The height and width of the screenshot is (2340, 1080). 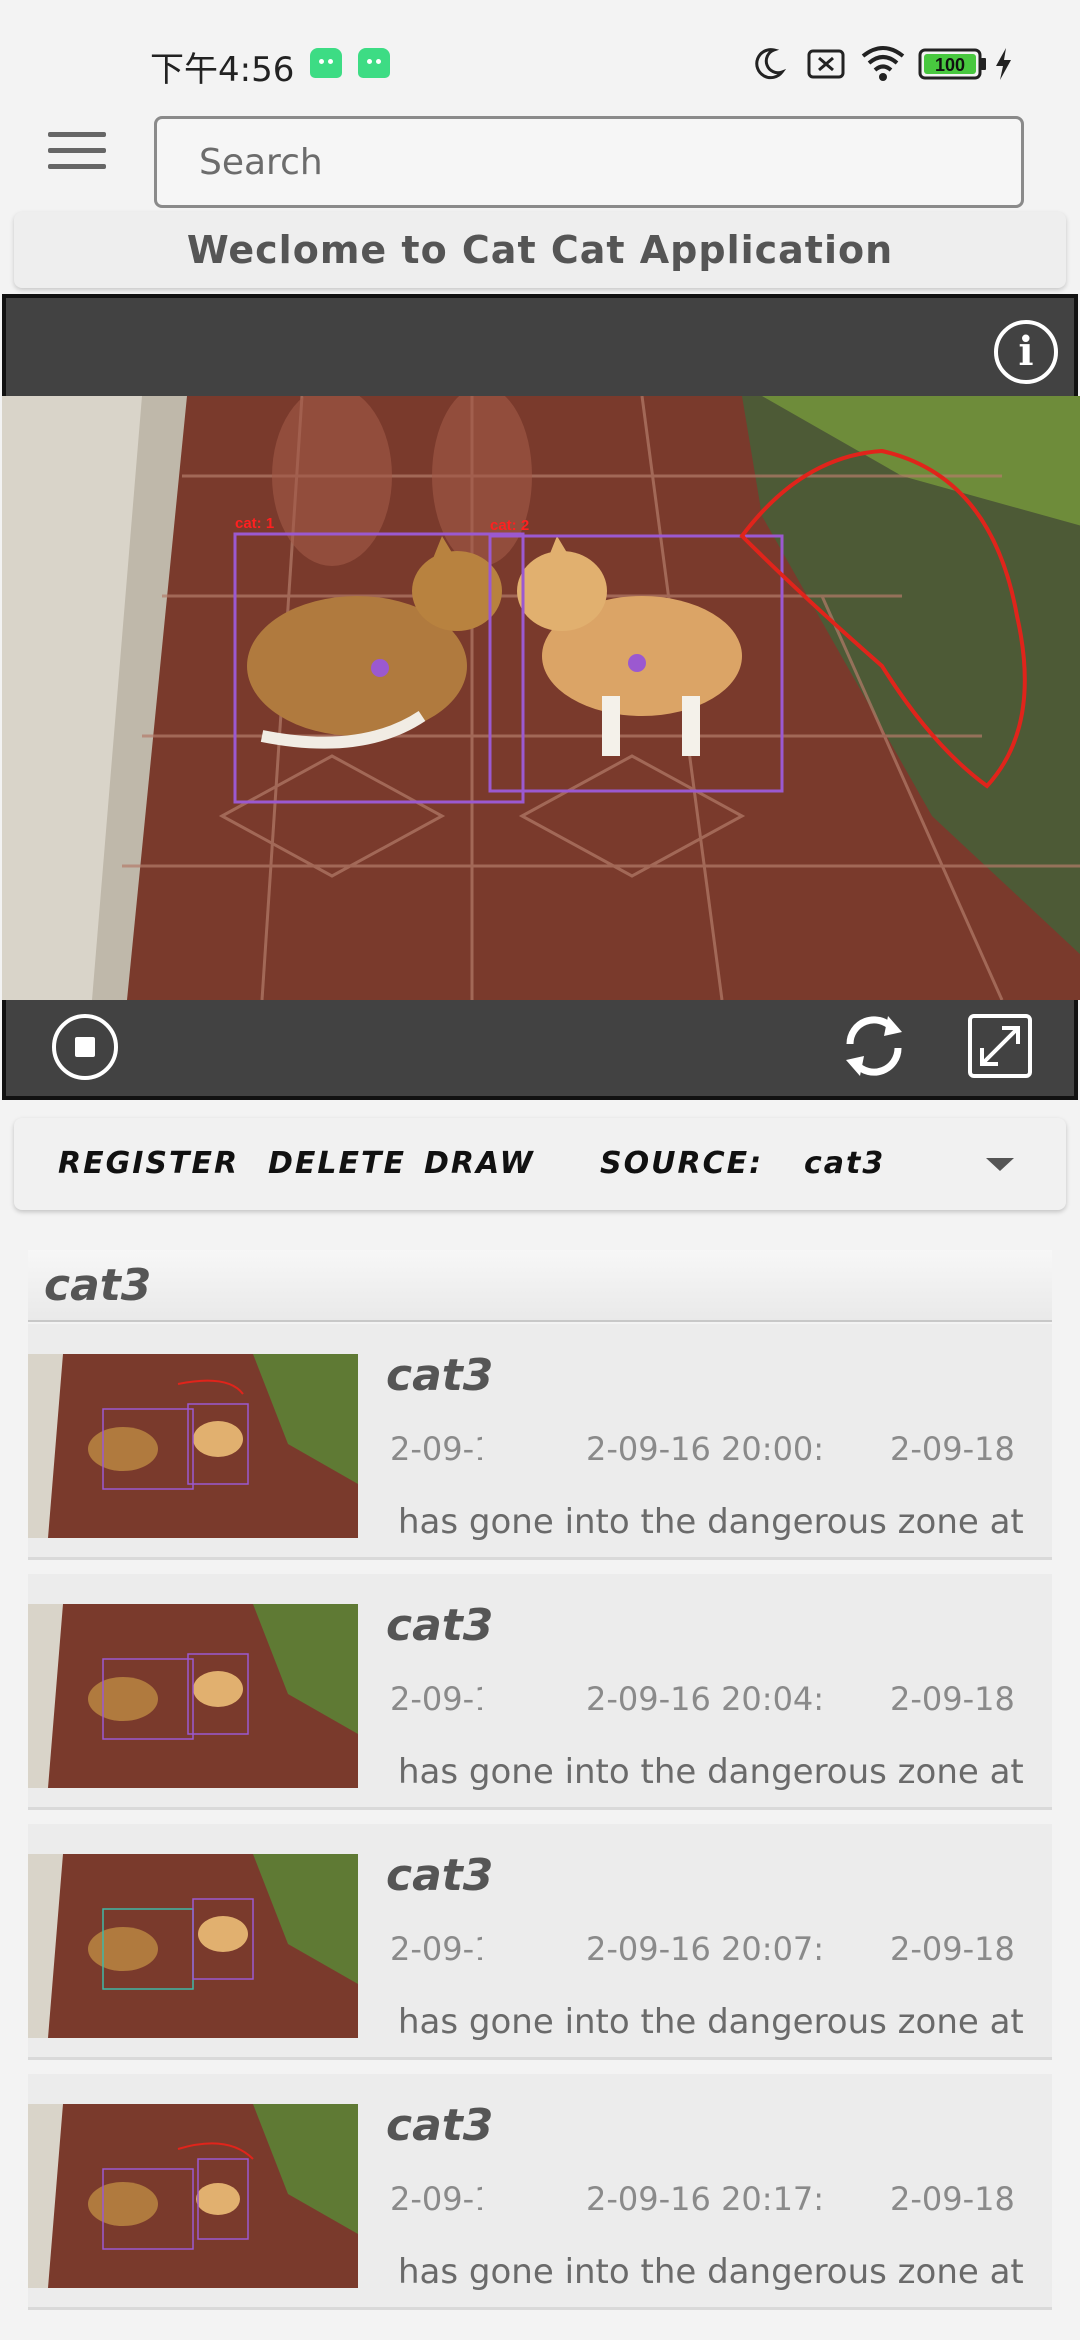 What do you see at coordinates (540, 1286) in the screenshot?
I see `list-header: cat3` at bounding box center [540, 1286].